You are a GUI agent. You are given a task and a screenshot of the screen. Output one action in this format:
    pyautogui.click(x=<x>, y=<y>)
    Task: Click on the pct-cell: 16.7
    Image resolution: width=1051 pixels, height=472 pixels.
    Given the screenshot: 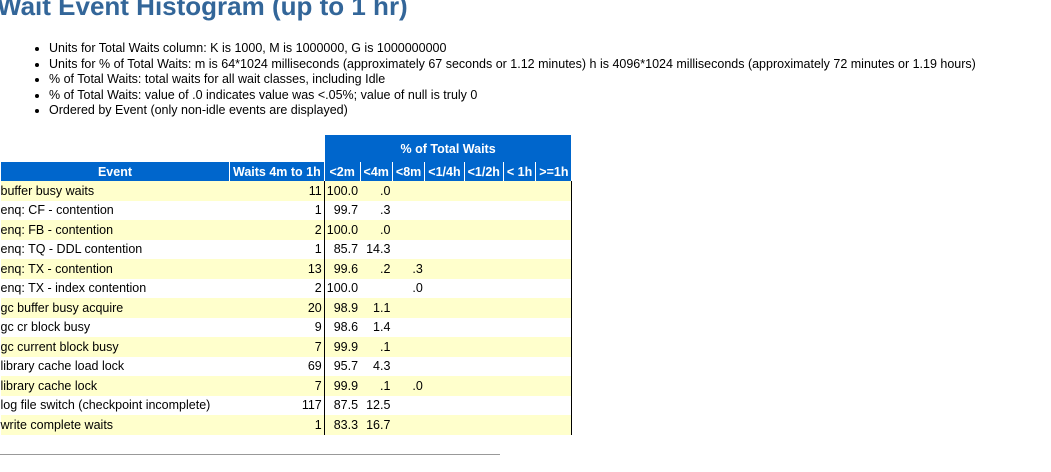 What is the action you would take?
    pyautogui.click(x=376, y=425)
    